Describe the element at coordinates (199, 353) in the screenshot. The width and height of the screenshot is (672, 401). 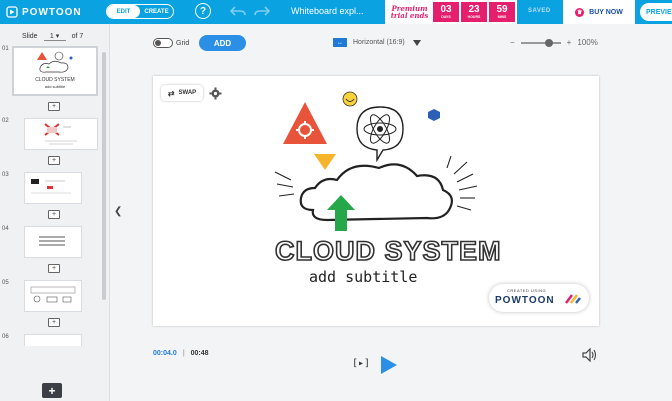
I see `total-time: 00:48` at that location.